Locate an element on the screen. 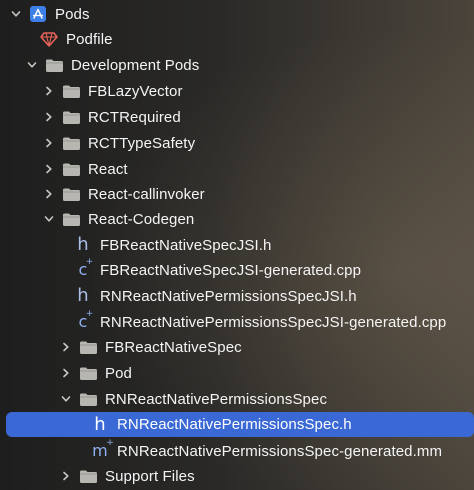 The width and height of the screenshot is (474, 490). tree-row-development-pods: Development Pods is located at coordinates (99, 65).